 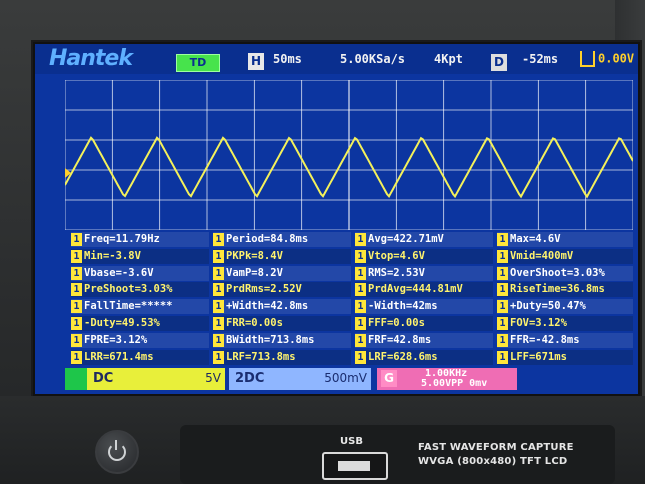 I want to click on measurement-item: 1 FRF=42.8ms, so click(x=424, y=340).